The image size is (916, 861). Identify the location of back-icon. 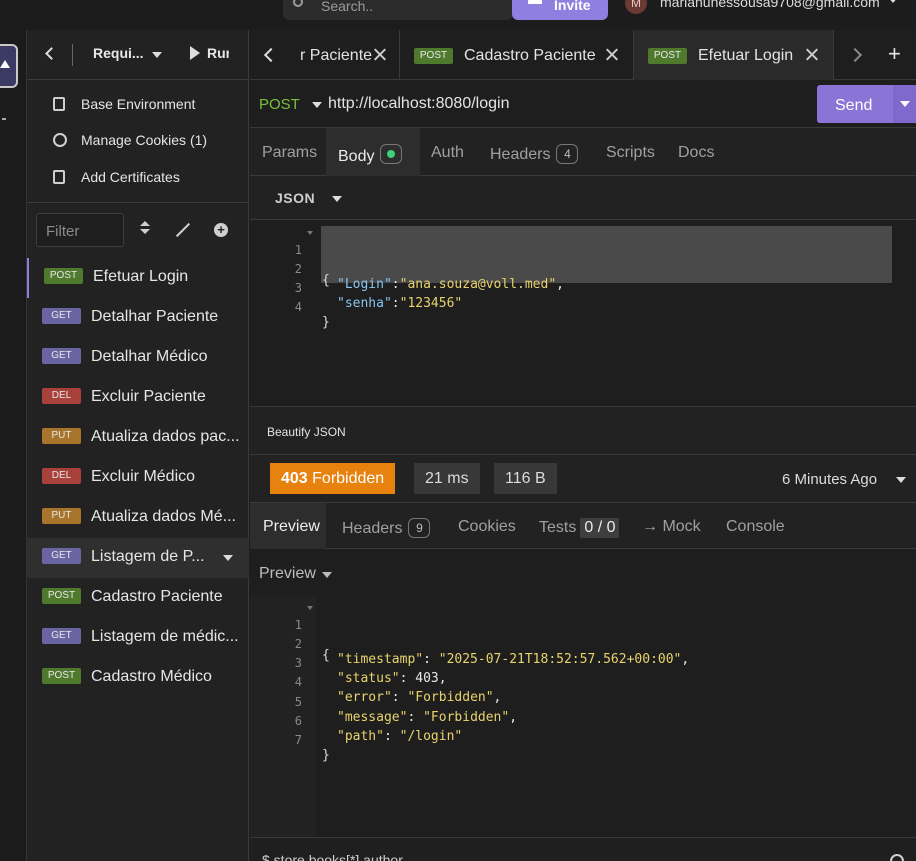
(51, 53).